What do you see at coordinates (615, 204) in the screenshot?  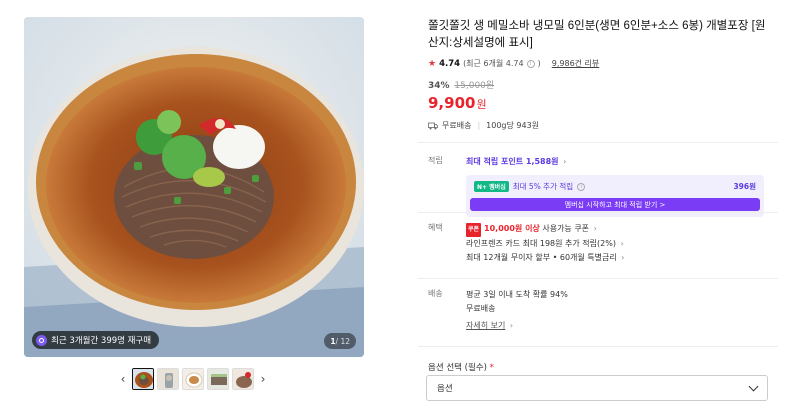 I see `membership-start-button: 멤버십 시작하고 최대 적립 받기 >` at bounding box center [615, 204].